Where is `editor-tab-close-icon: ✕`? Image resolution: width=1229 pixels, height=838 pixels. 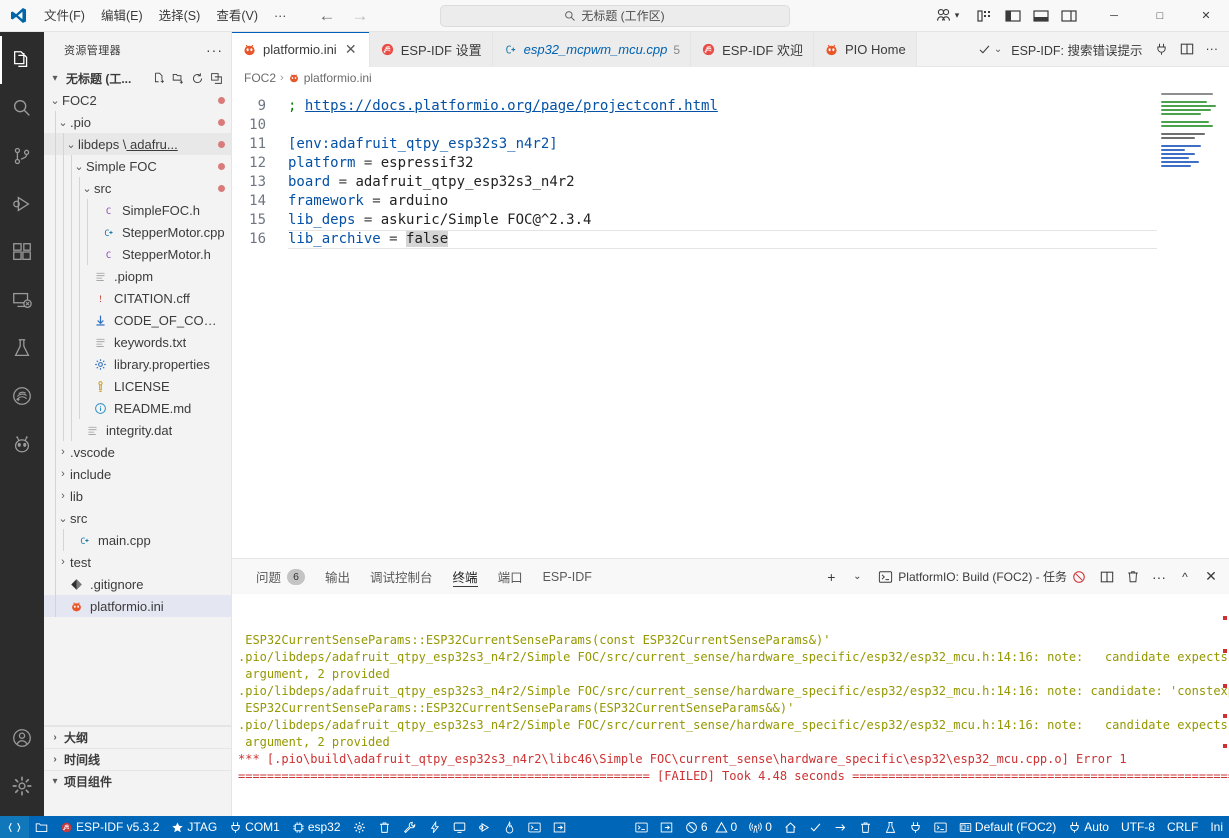
editor-tab-close-icon: ✕ is located at coordinates (351, 49).